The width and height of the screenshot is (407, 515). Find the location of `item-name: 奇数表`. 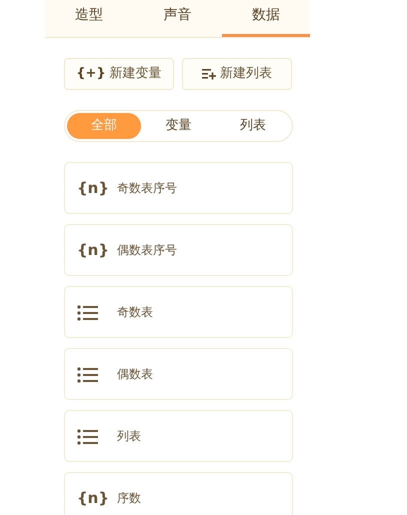

item-name: 奇数表 is located at coordinates (135, 312).